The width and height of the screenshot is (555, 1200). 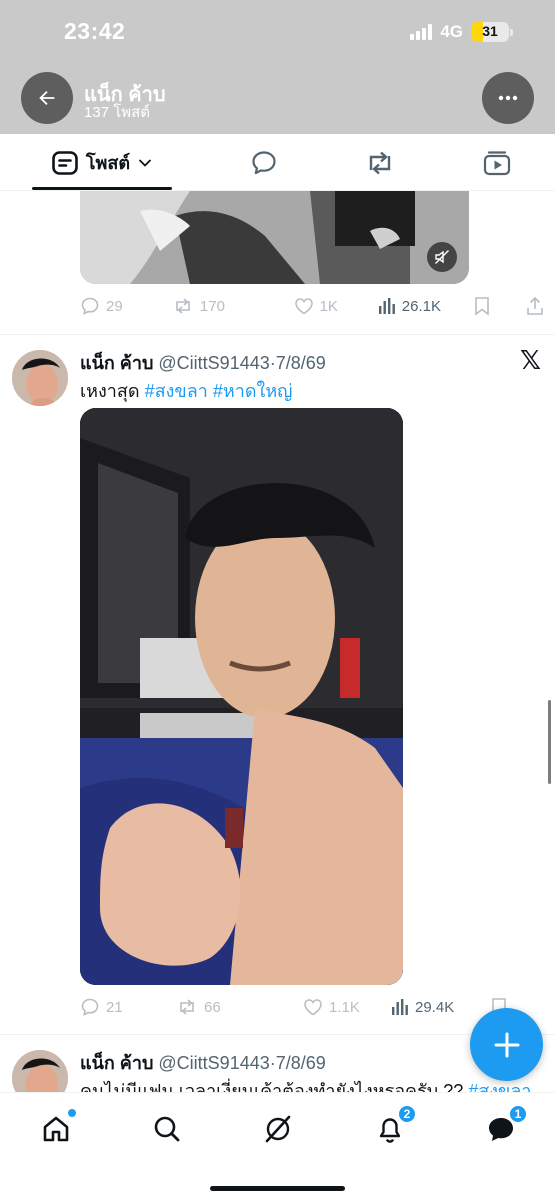 I want to click on plus-icon, so click(x=506, y=1044).